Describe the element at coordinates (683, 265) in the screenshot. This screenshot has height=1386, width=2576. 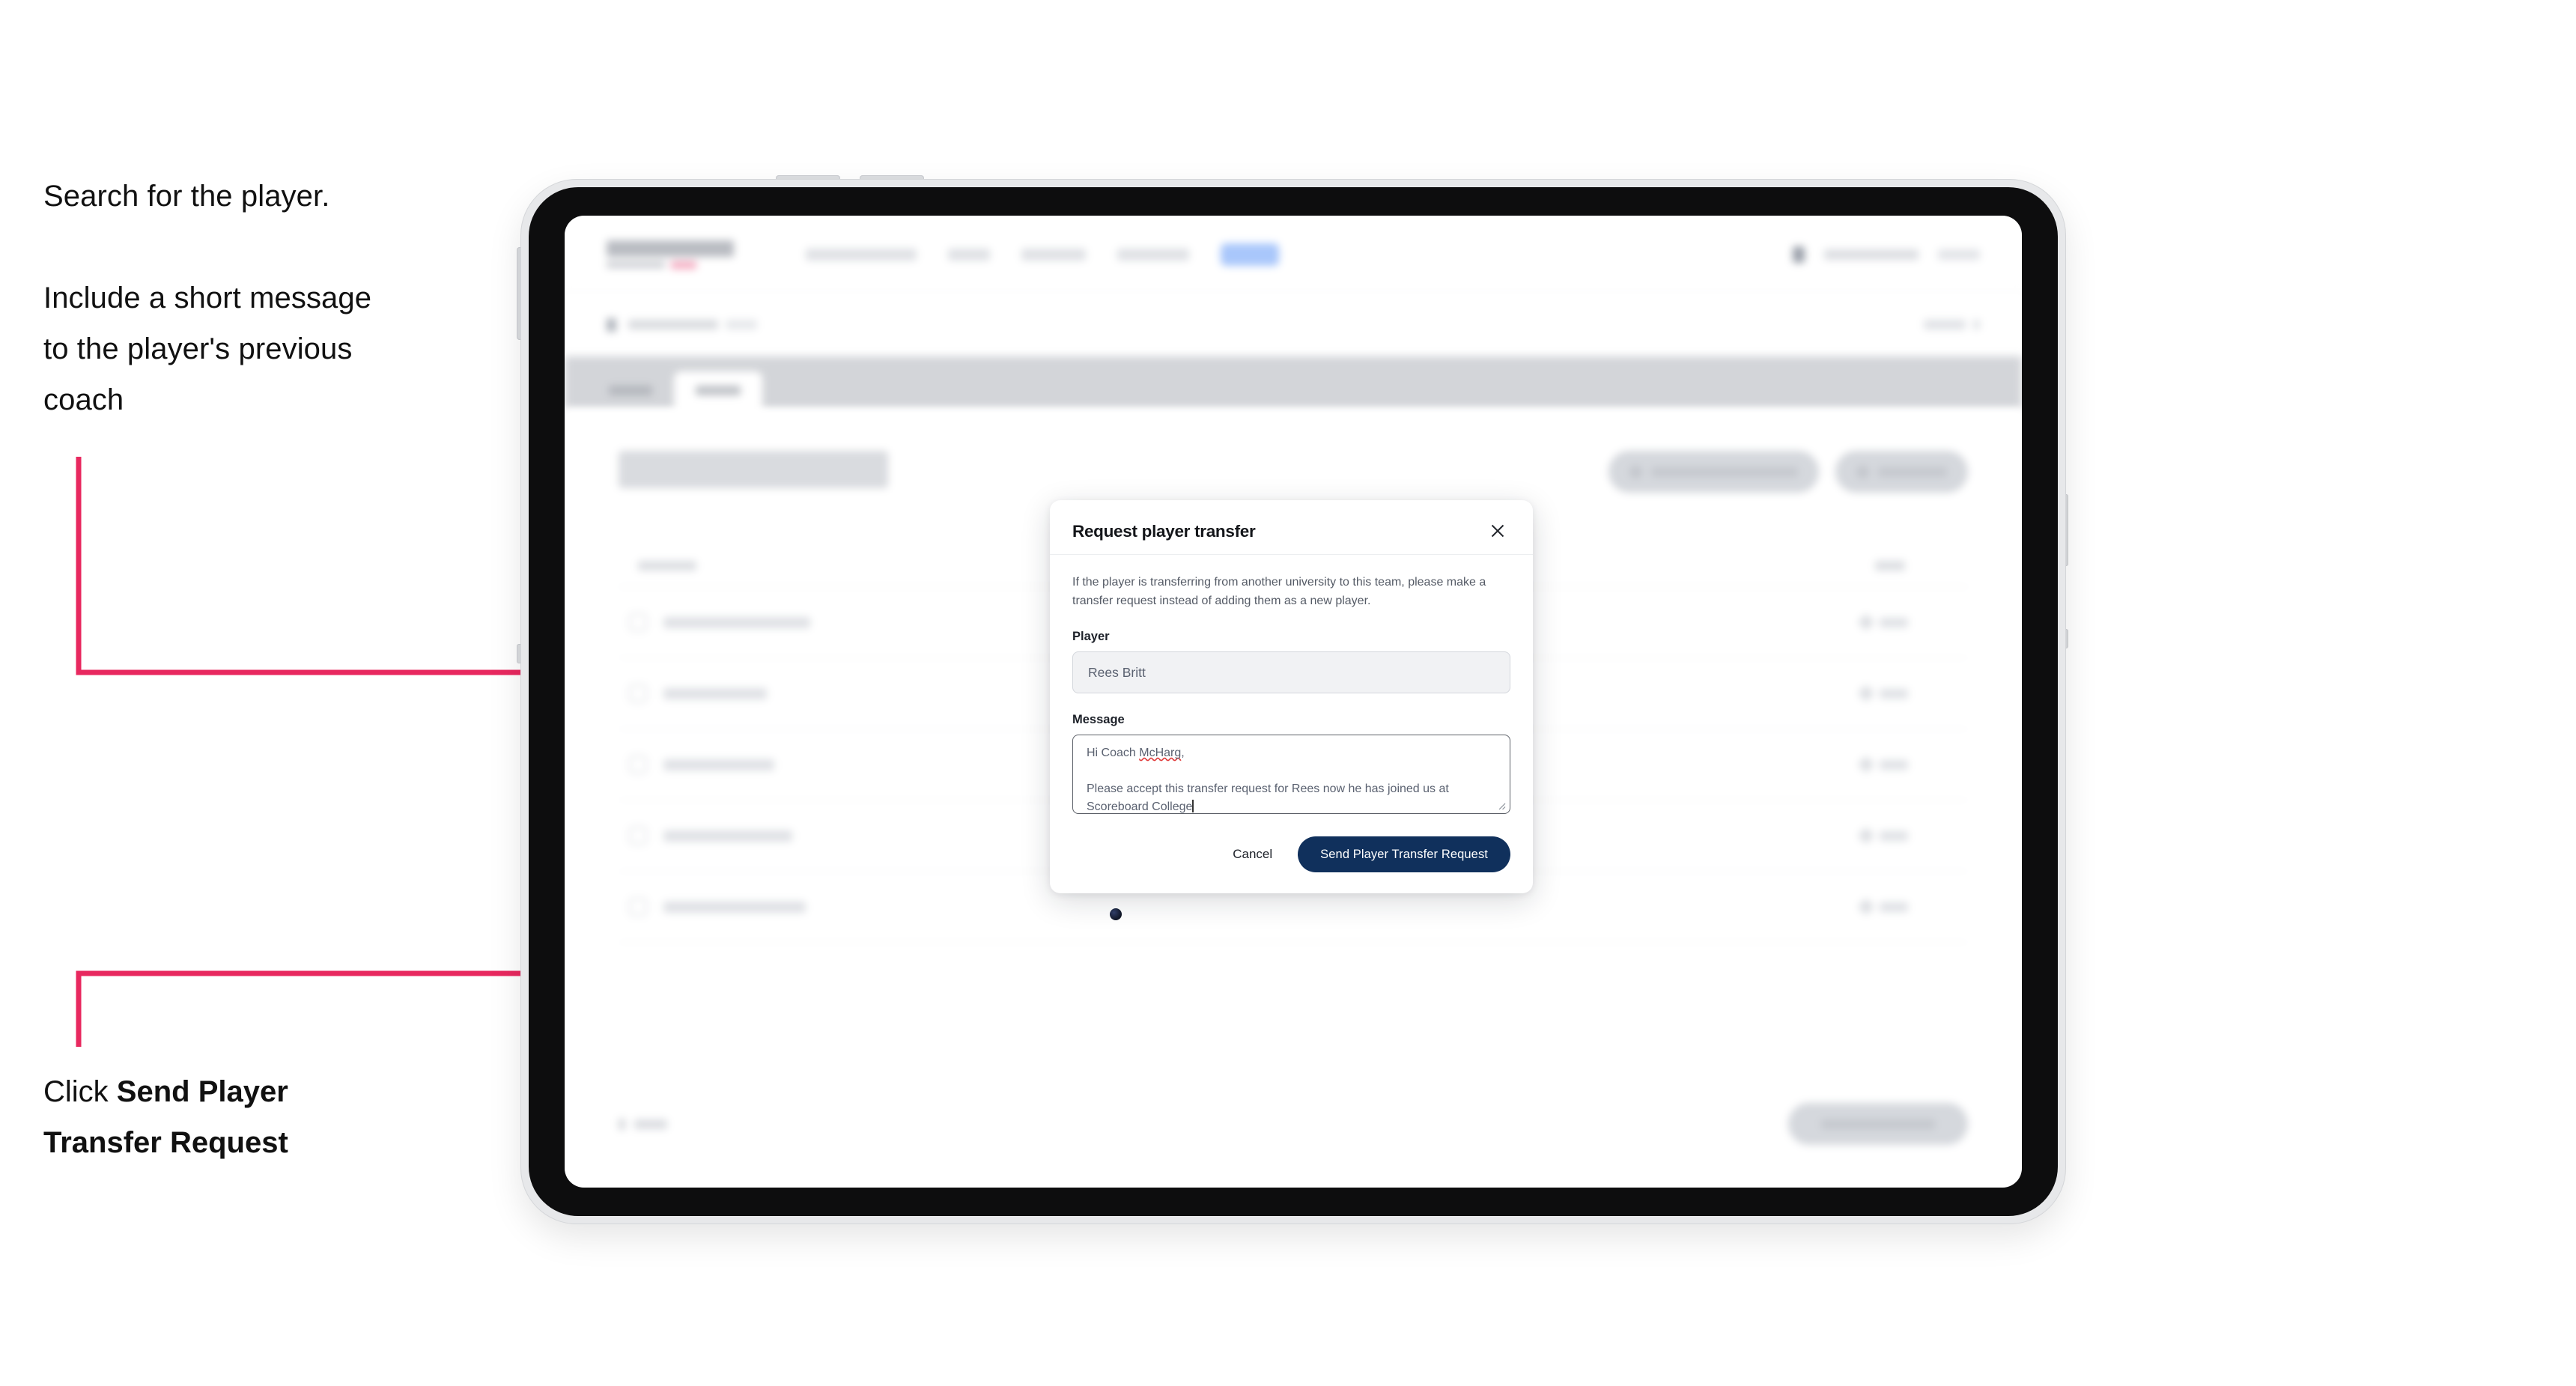
I see `logo-accent-mark` at that location.